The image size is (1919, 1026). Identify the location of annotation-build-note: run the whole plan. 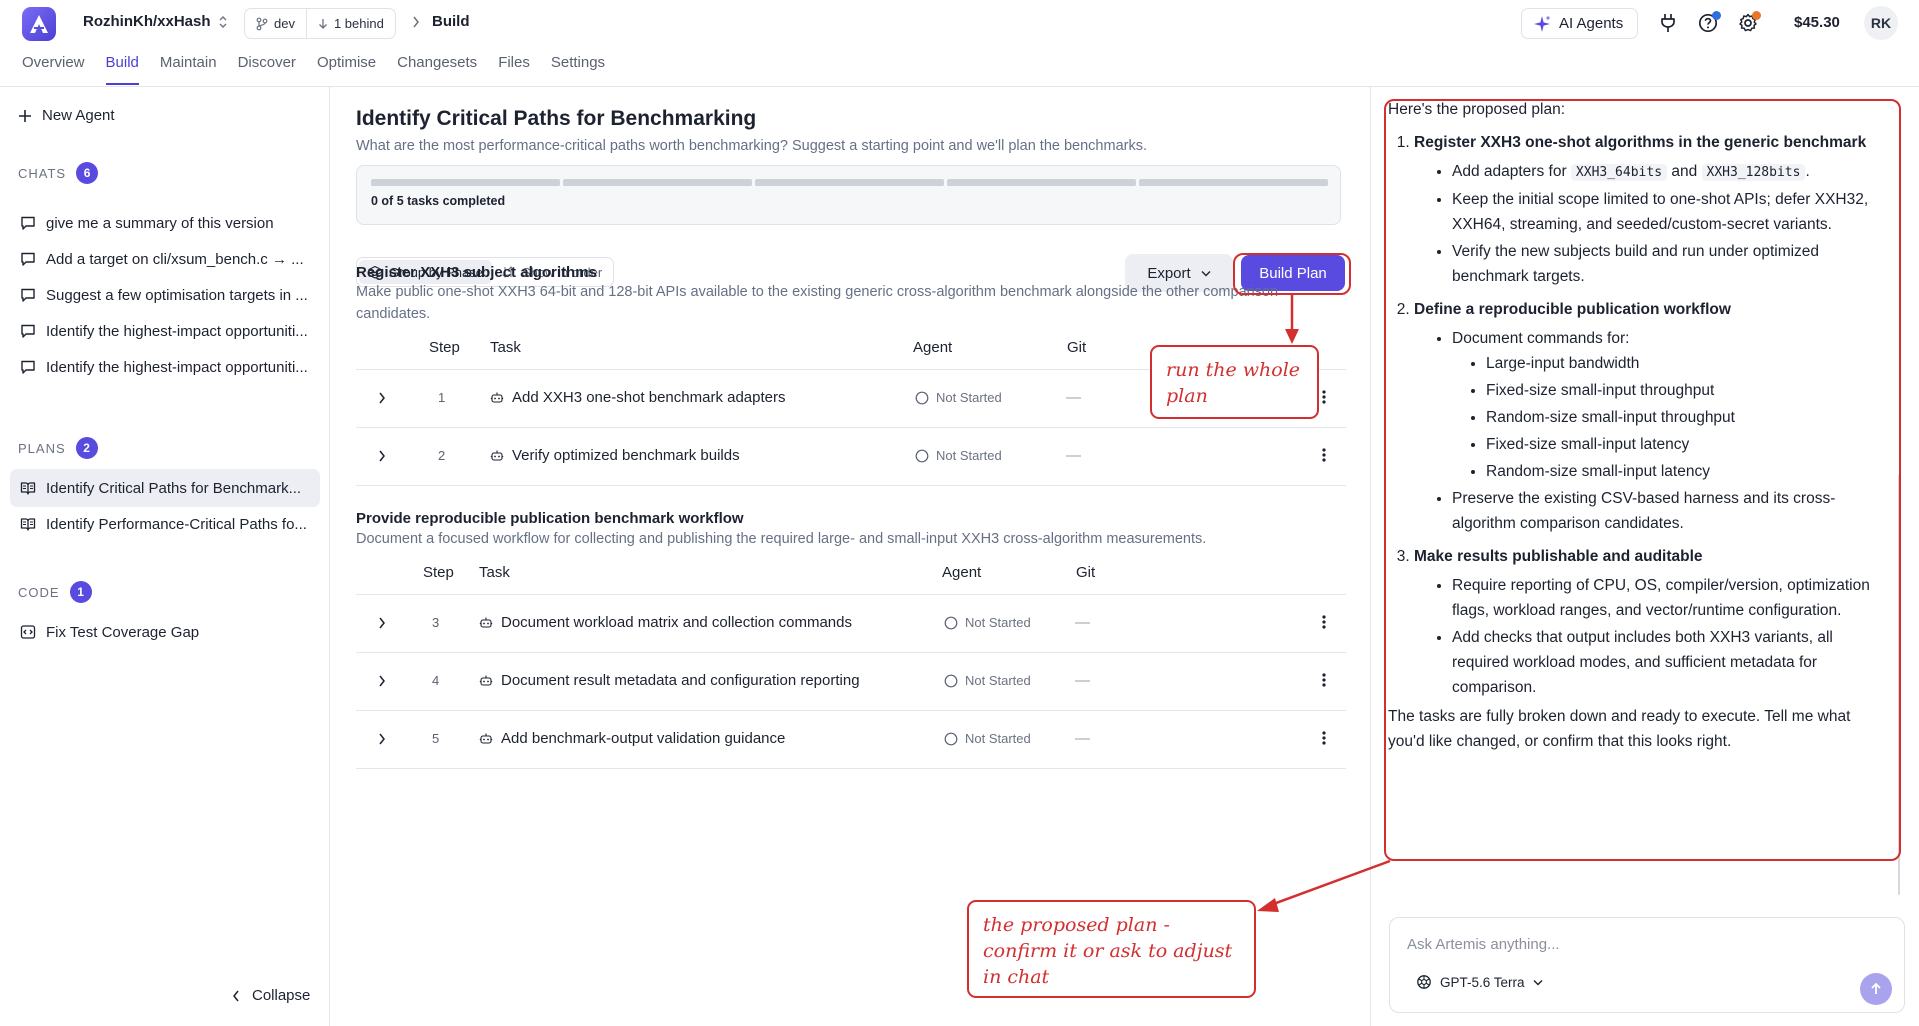
(1234, 382).